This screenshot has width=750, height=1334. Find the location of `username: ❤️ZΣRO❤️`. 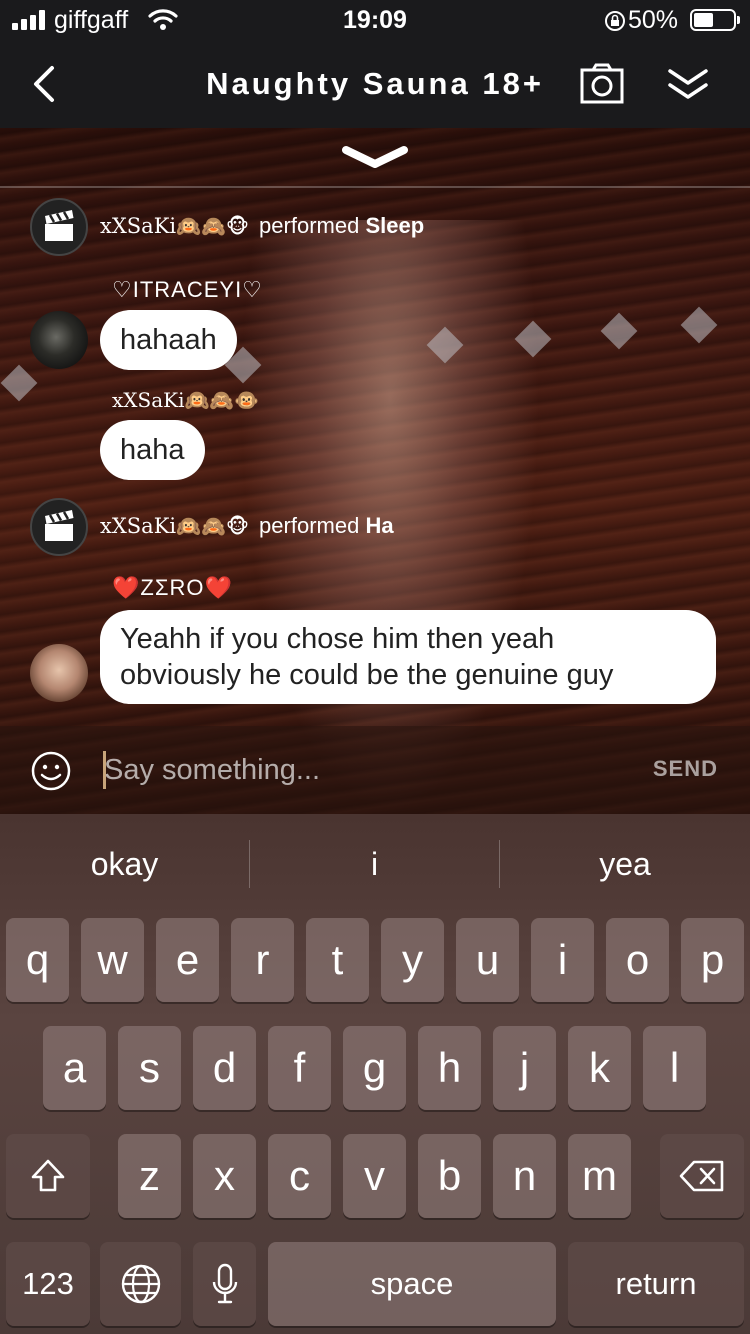

username: ❤️ZΣRO❤️ is located at coordinates (172, 588).